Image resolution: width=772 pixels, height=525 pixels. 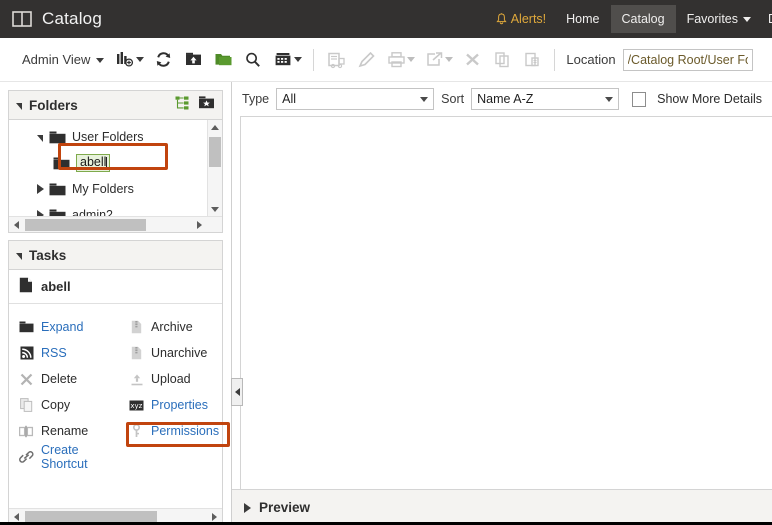 I want to click on page-title: Catalog, so click(x=72, y=18).